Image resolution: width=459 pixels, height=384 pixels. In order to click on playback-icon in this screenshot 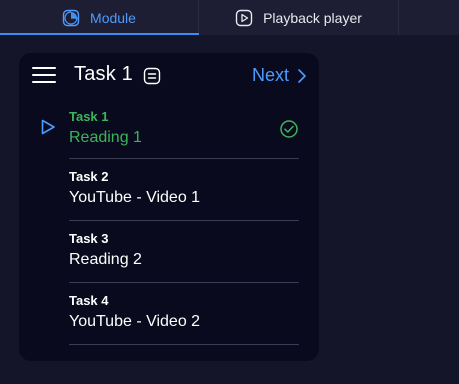, I will do `click(244, 18)`.